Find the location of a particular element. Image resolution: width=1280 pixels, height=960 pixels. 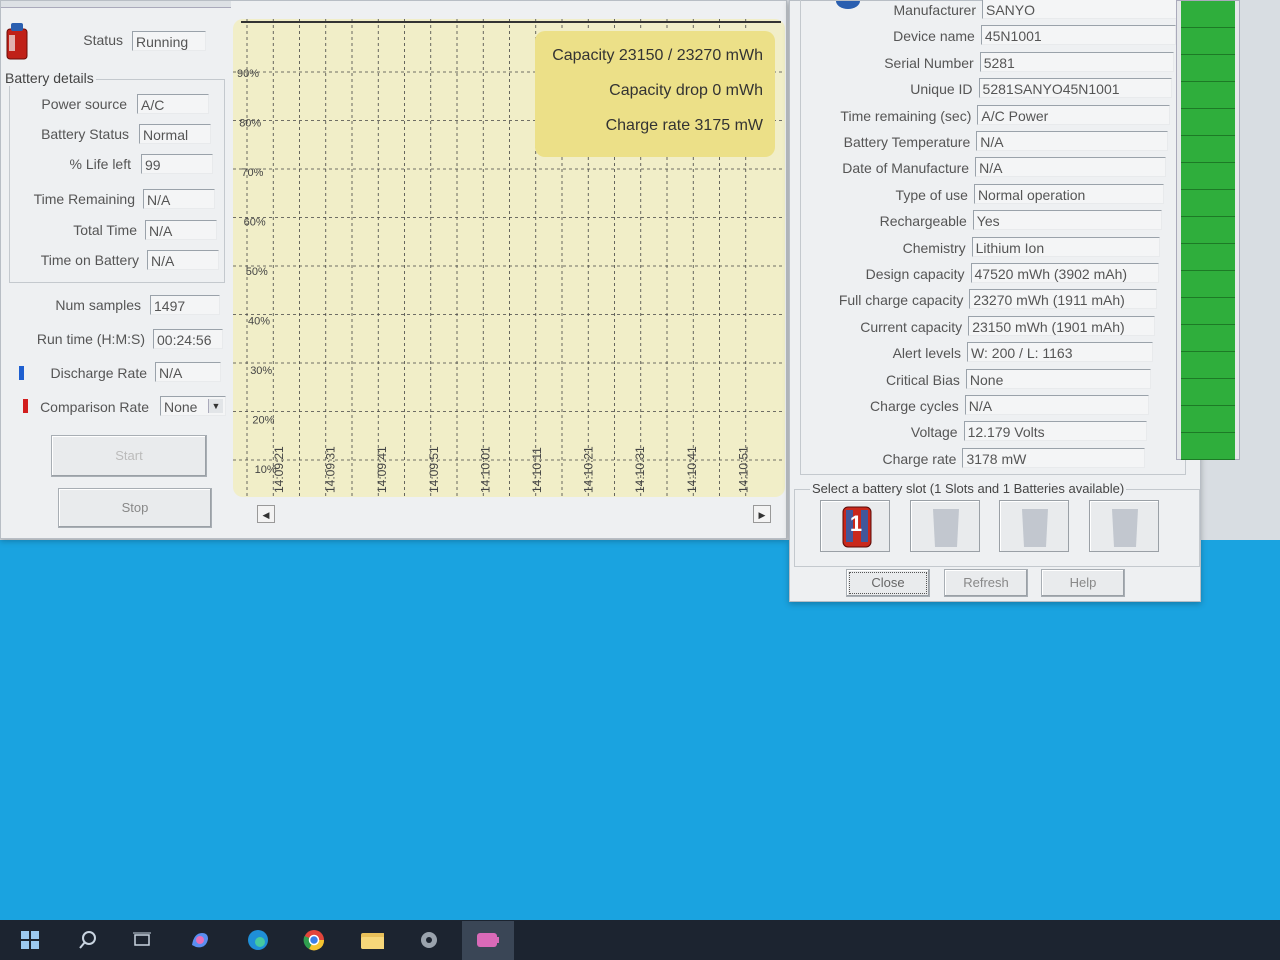

x-tick-label: 14:10:11 is located at coordinates (537, 470).